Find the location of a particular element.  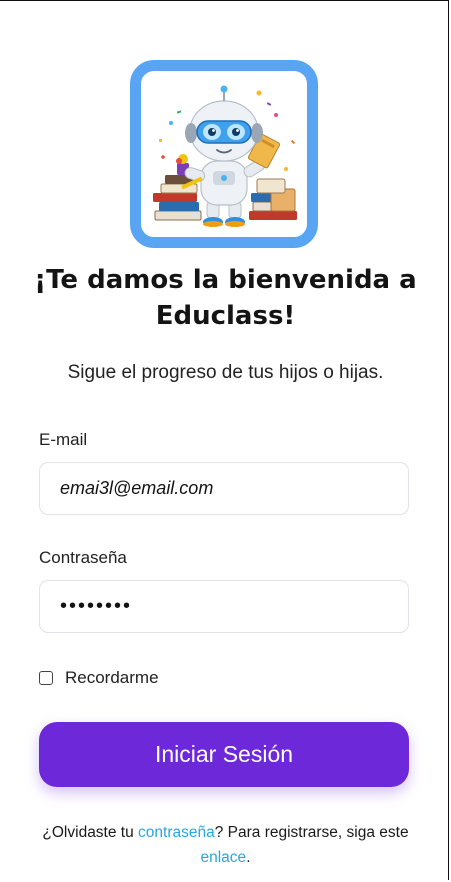

login-button: Iniciar Sesión is located at coordinates (224, 754).